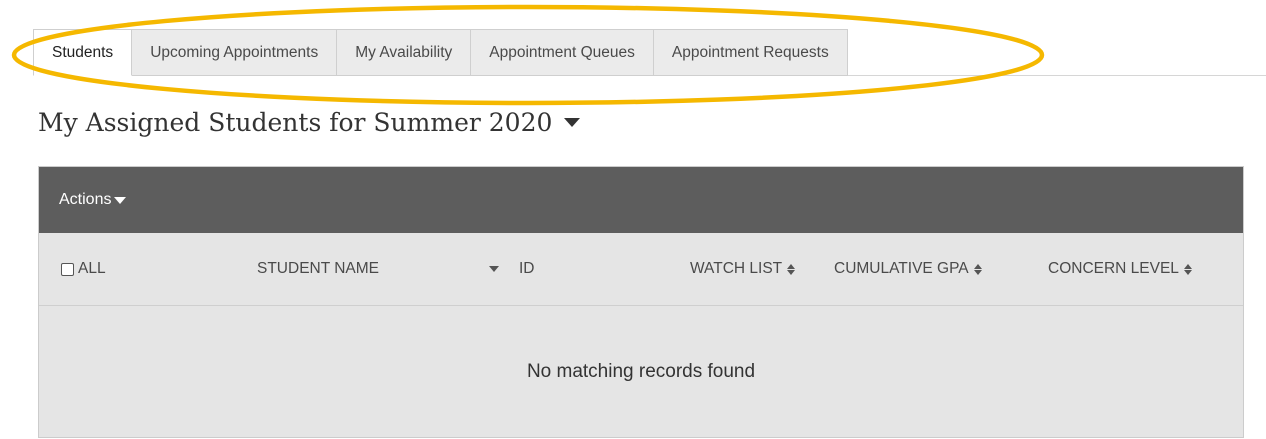 This screenshot has height=439, width=1266. I want to click on watch-list-label: WATCH LIST, so click(736, 268).